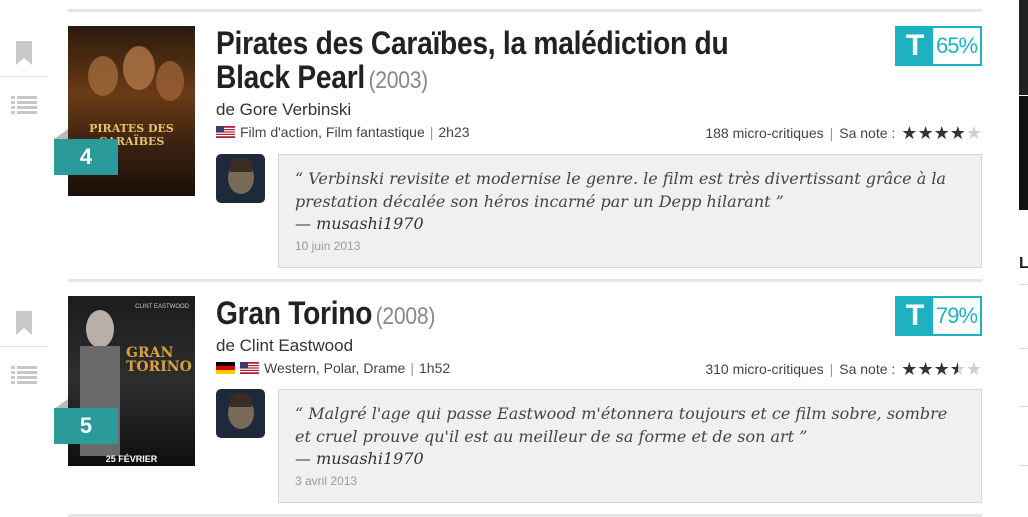 This screenshot has height=517, width=1028. I want to click on film-year: (2003), so click(398, 80).